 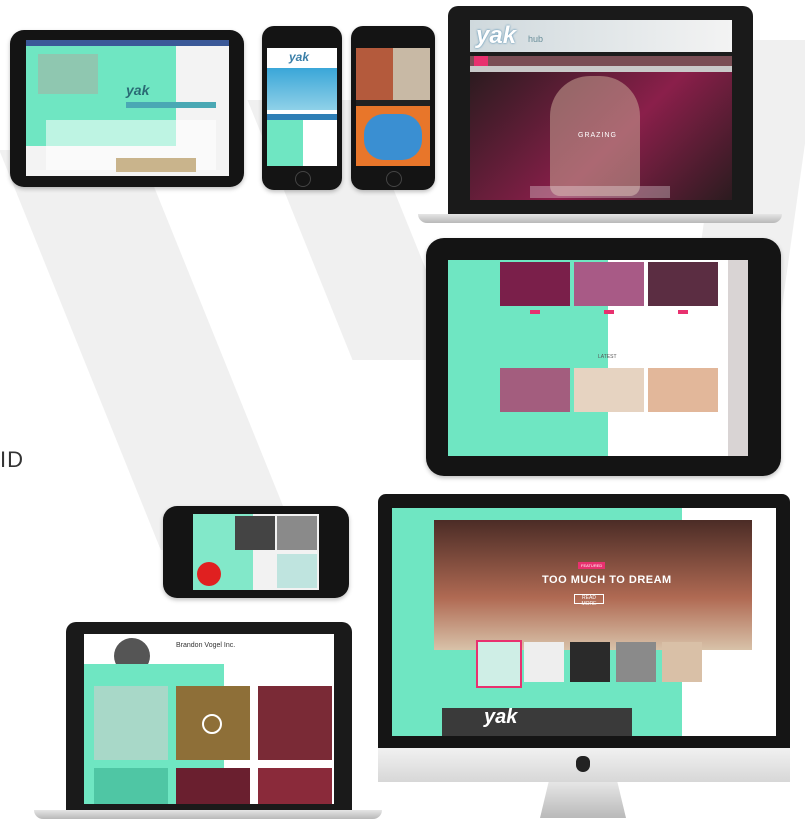 I want to click on laptop-bottom-profile-name: Brandon Vogel Inc., so click(x=206, y=645).